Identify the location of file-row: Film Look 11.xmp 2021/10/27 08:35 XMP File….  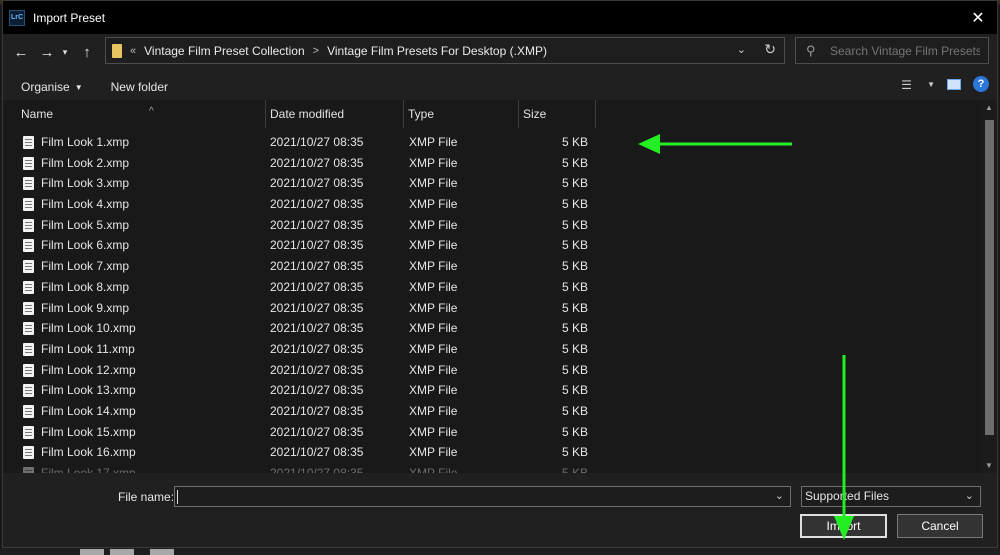
(492, 349).